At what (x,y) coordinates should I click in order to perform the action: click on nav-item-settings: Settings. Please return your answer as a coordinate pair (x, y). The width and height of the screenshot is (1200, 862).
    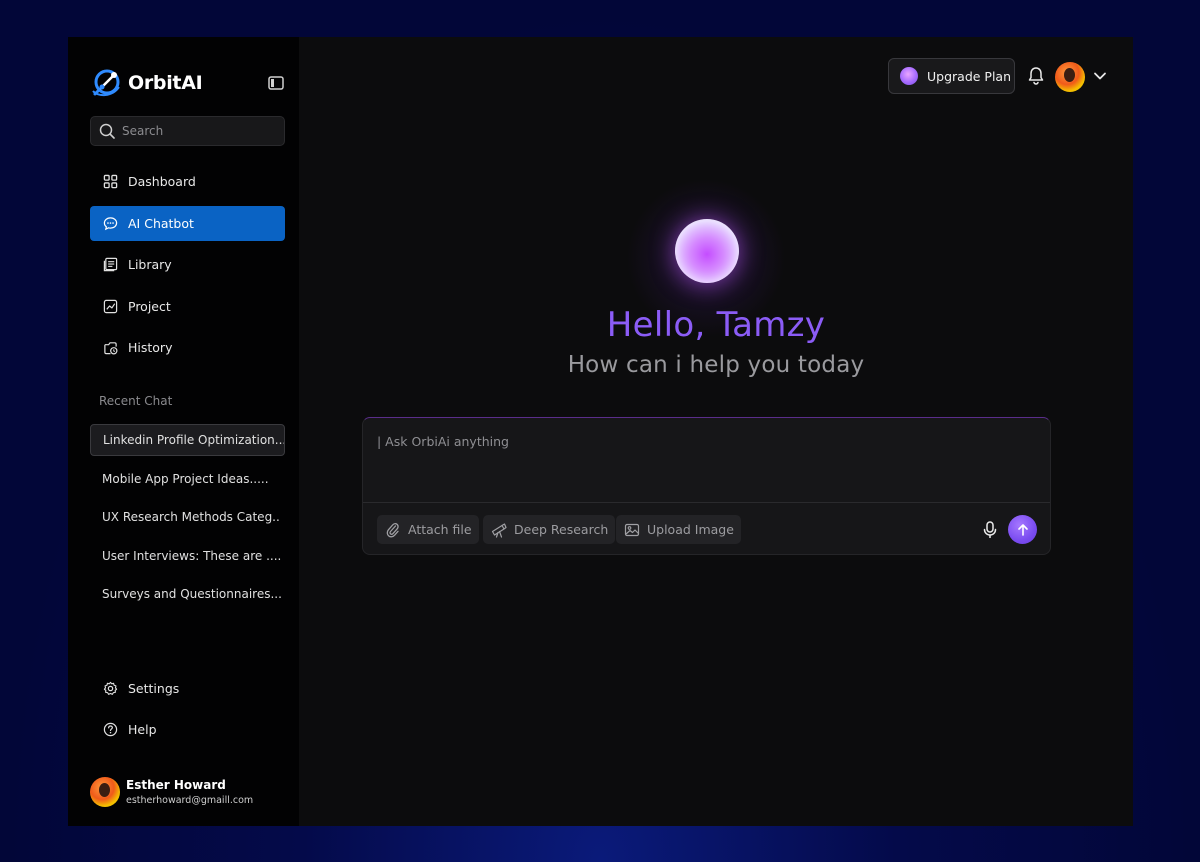
    Looking at the image, I should click on (187, 688).